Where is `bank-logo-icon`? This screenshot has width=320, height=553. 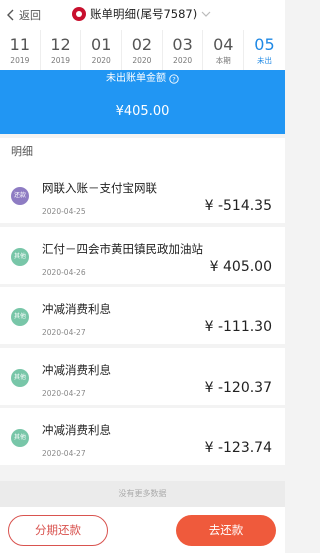
bank-logo-icon is located at coordinates (79, 14).